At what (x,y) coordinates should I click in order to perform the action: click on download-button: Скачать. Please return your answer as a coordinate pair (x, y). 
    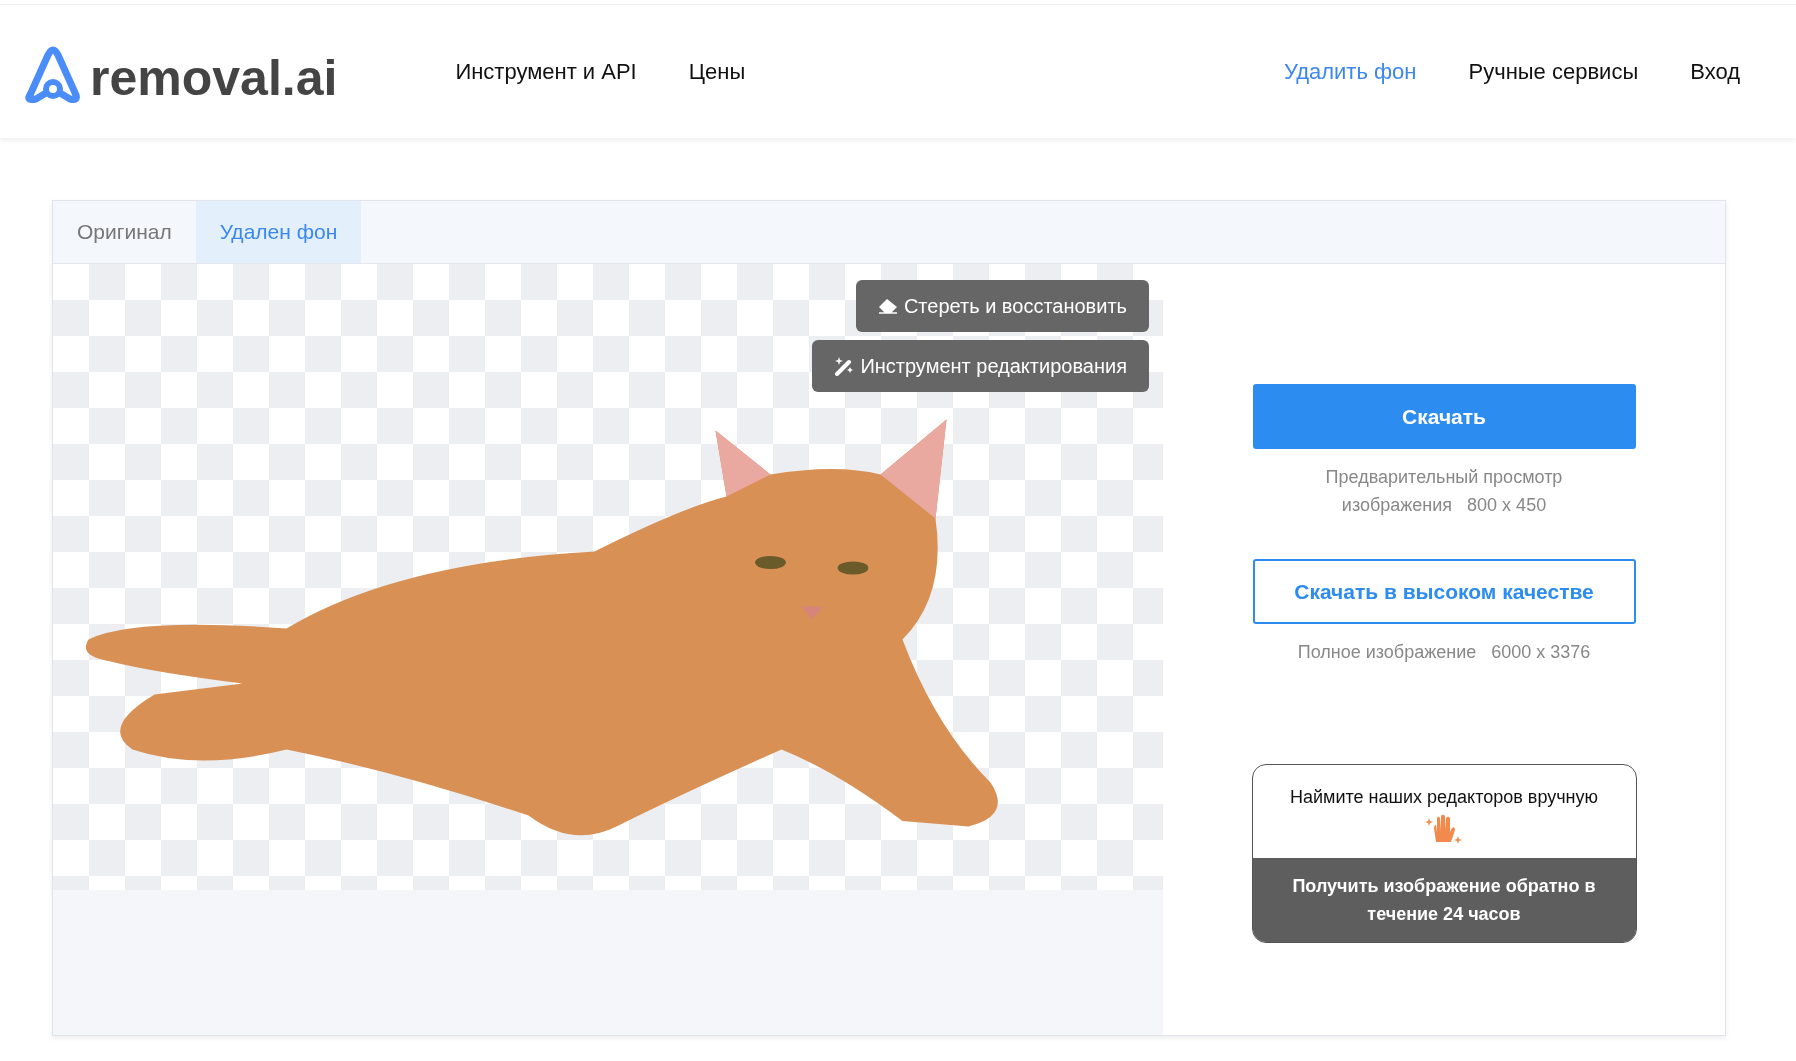
    Looking at the image, I should click on (1444, 416).